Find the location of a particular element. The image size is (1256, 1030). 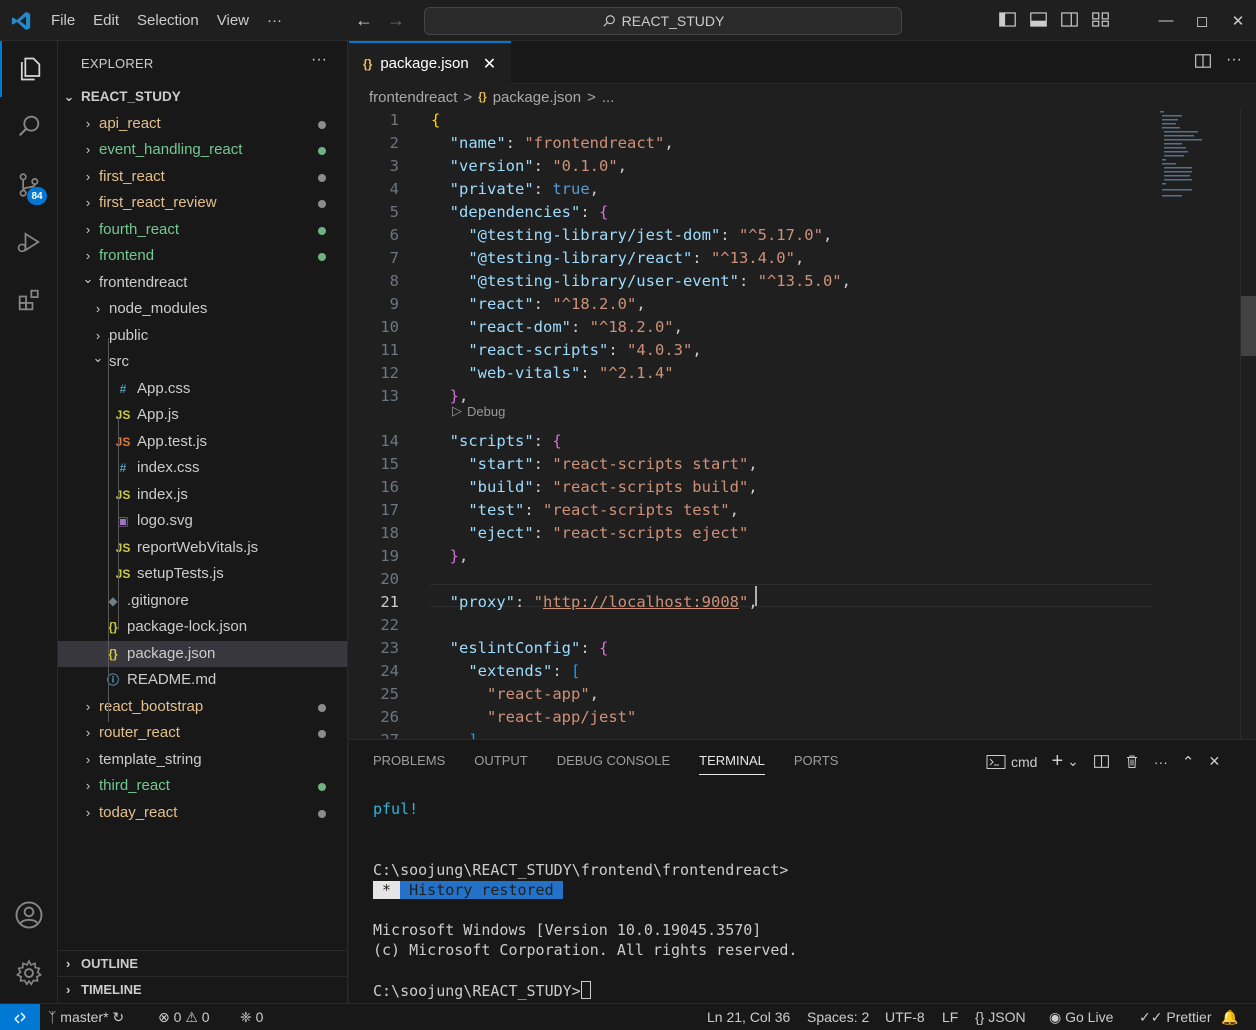

prettier-status: ✓✓ Prettier is located at coordinates (1175, 1017).